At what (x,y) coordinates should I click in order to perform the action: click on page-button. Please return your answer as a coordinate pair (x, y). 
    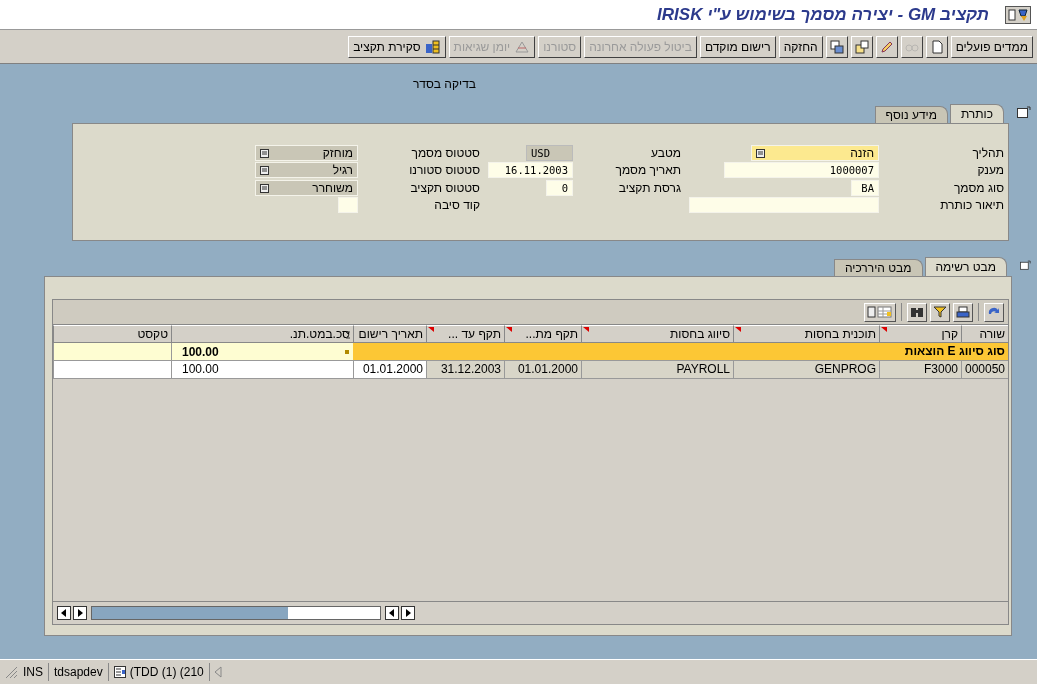
    Looking at the image, I should click on (936, 46).